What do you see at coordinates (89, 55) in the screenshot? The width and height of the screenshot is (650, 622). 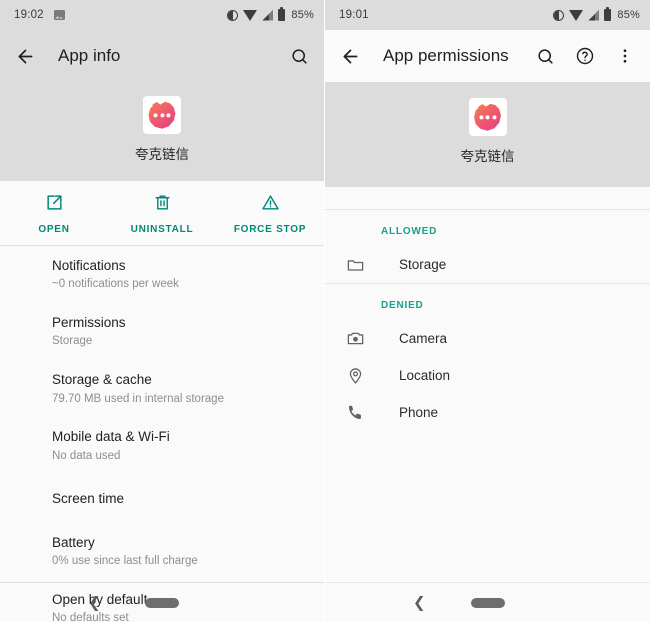 I see `page-title: App info` at bounding box center [89, 55].